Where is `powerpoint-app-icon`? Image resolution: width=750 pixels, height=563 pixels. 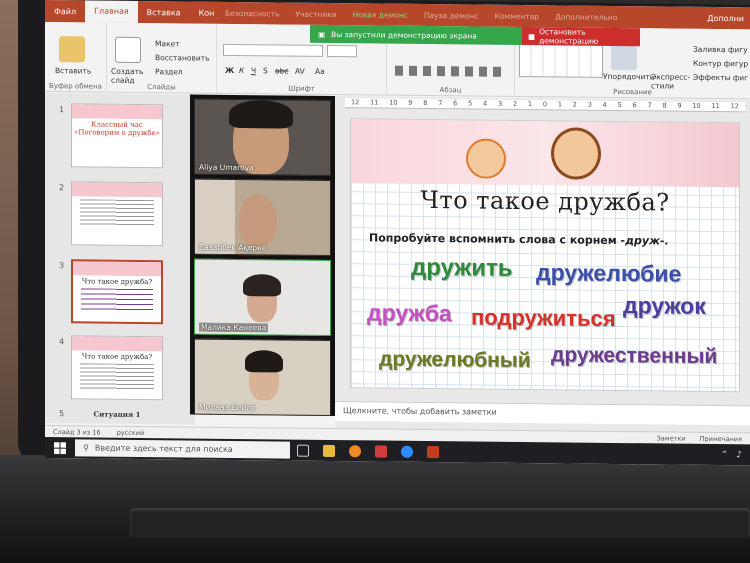
powerpoint-app-icon is located at coordinates (433, 451).